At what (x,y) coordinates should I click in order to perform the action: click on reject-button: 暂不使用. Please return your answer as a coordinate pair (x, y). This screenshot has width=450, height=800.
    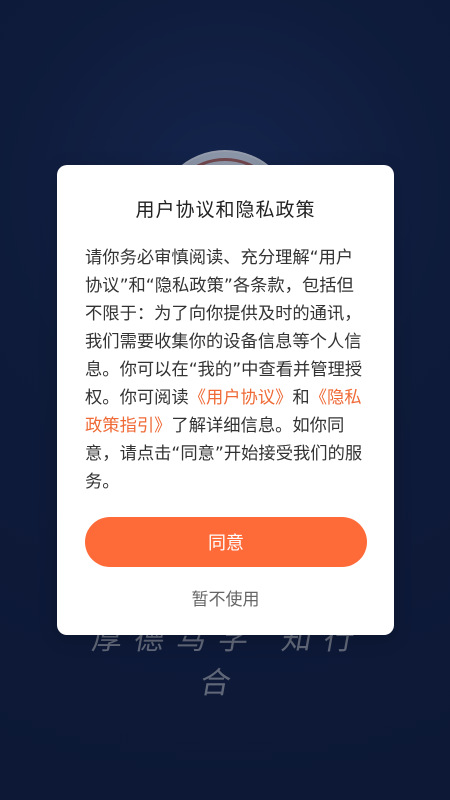
    Looking at the image, I should click on (226, 597).